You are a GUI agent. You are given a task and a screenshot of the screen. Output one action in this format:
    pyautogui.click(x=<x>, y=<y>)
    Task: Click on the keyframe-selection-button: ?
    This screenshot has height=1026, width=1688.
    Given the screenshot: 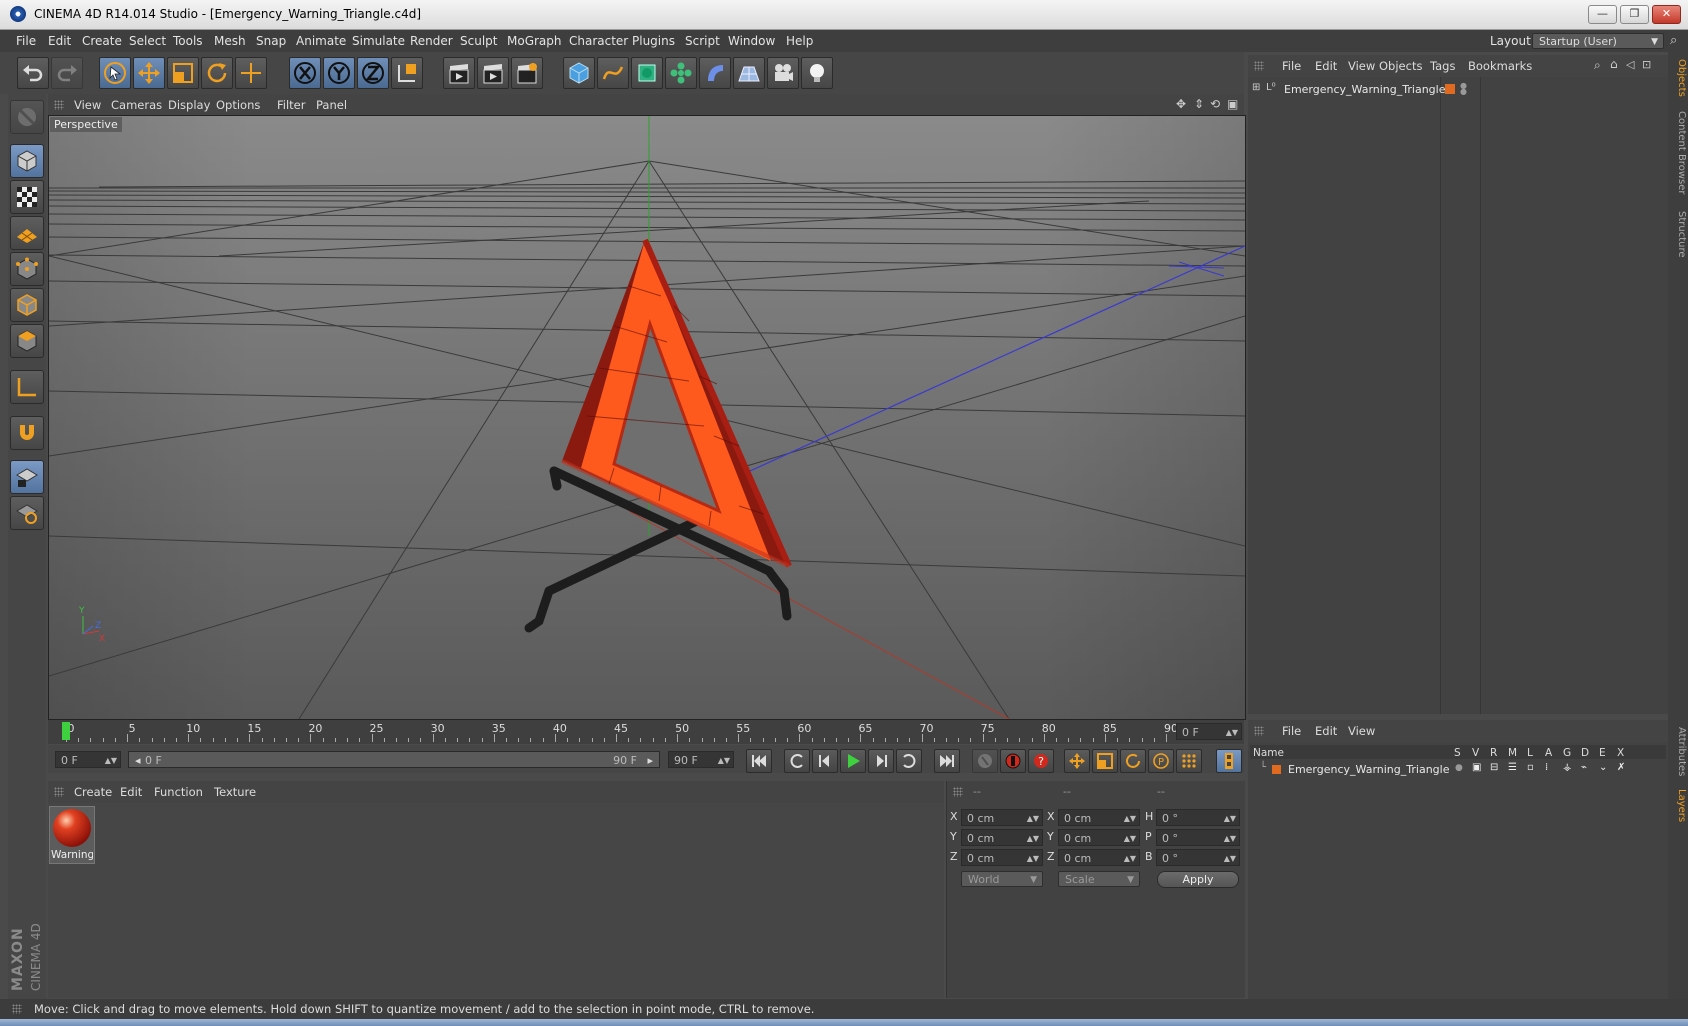 What is the action you would take?
    pyautogui.click(x=1041, y=761)
    